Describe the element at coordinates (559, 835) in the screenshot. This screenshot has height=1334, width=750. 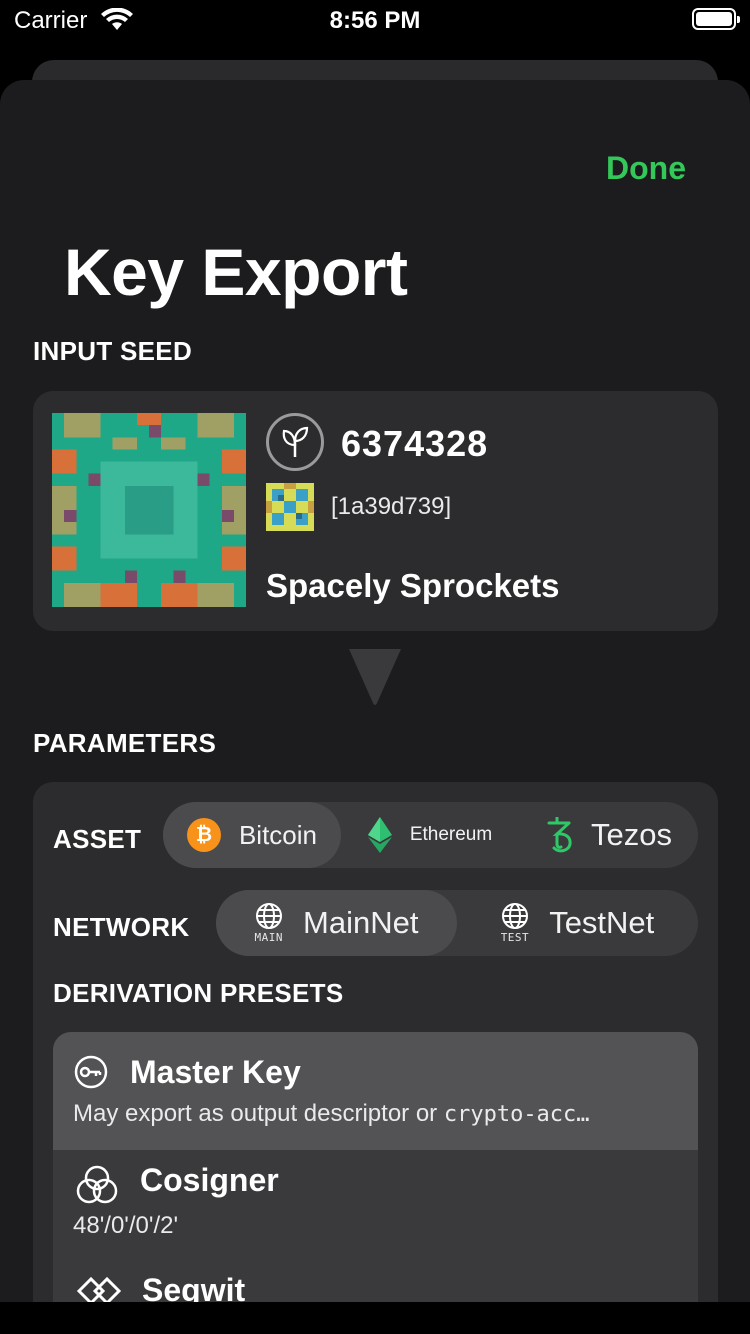
I see `tezos-icon` at that location.